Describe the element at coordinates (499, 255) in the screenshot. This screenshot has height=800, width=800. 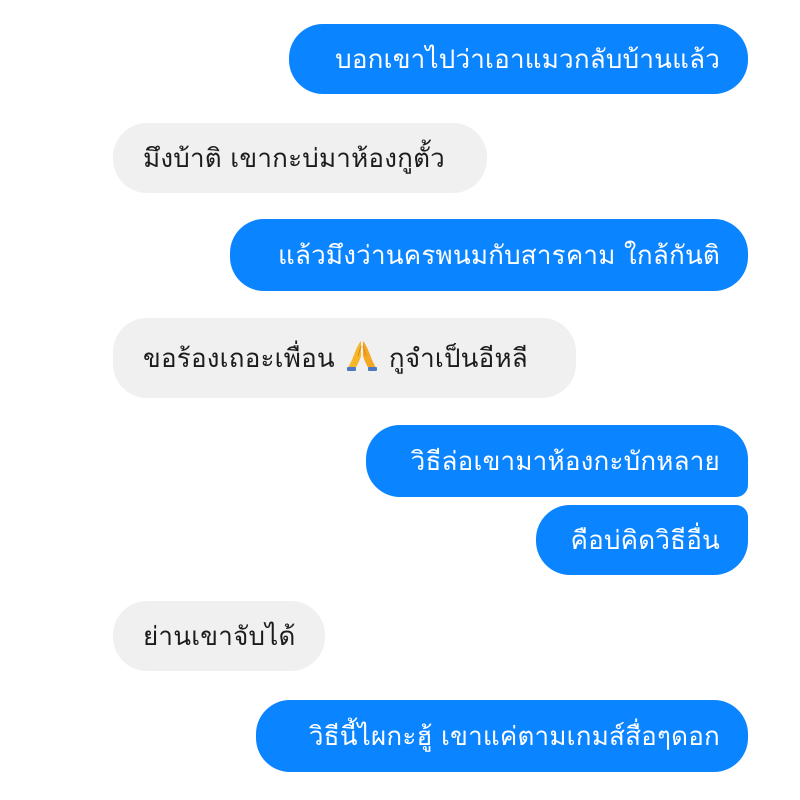
I see `message-text: แล้วมึงว่านครพนมกับสารคาม ใกล้กันติ` at that location.